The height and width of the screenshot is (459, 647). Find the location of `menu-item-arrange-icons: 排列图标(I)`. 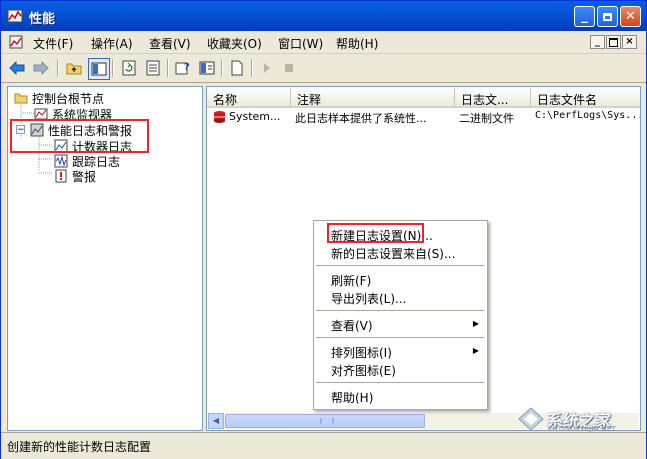

menu-item-arrange-icons: 排列图标(I) is located at coordinates (361, 352).